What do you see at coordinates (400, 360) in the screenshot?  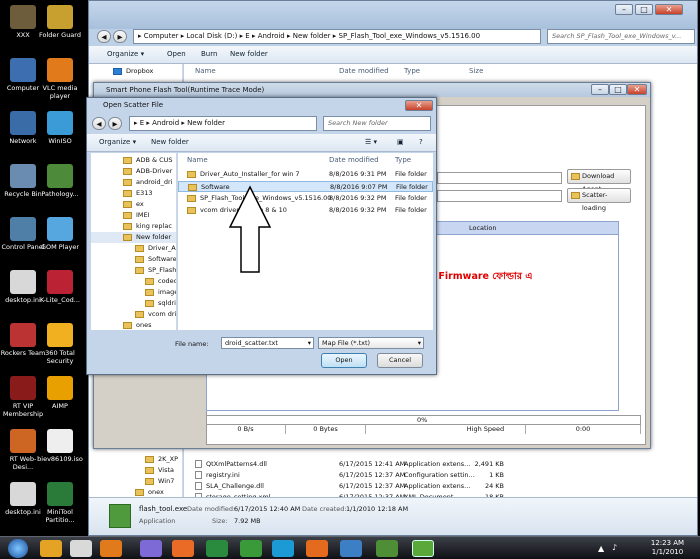 I see `cancel-button: Cancel` at bounding box center [400, 360].